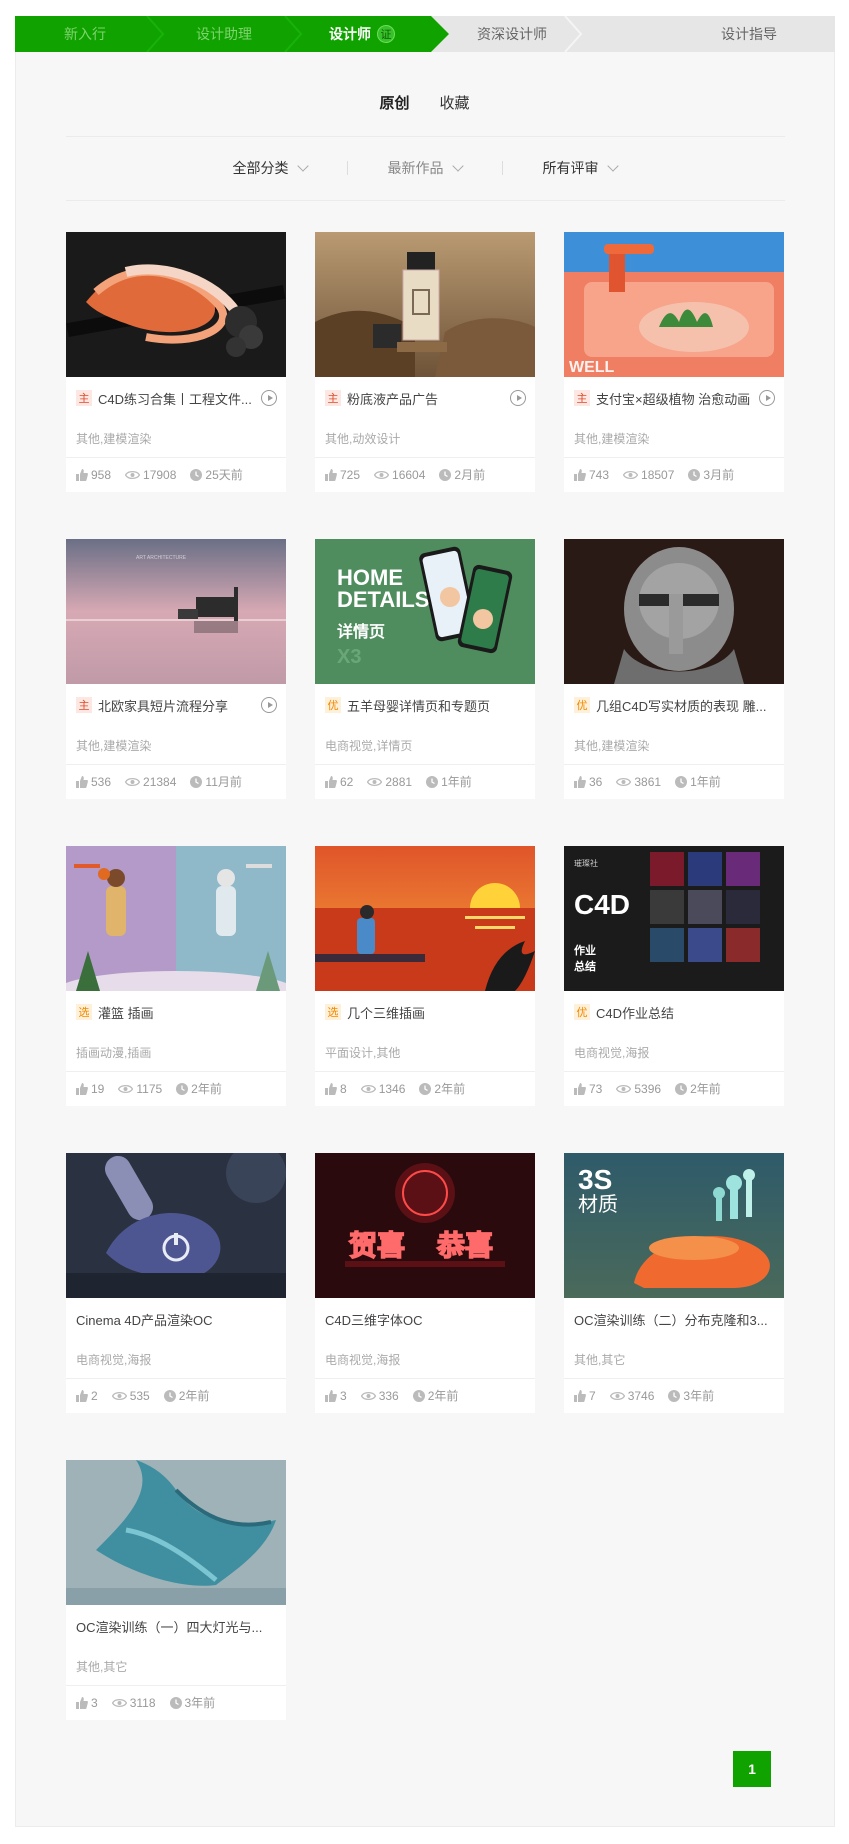  Describe the element at coordinates (94, 1702) in the screenshot. I see `likes-count: 3` at that location.